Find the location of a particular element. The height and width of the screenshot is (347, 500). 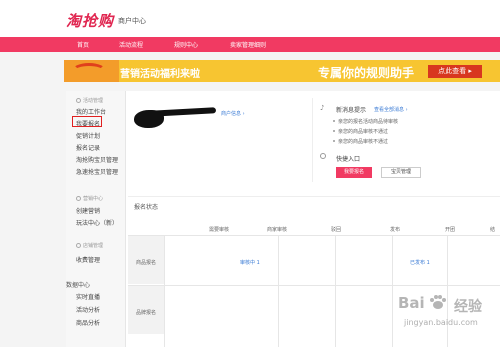

cell-published-count: 已发布 1 is located at coordinates (420, 262).